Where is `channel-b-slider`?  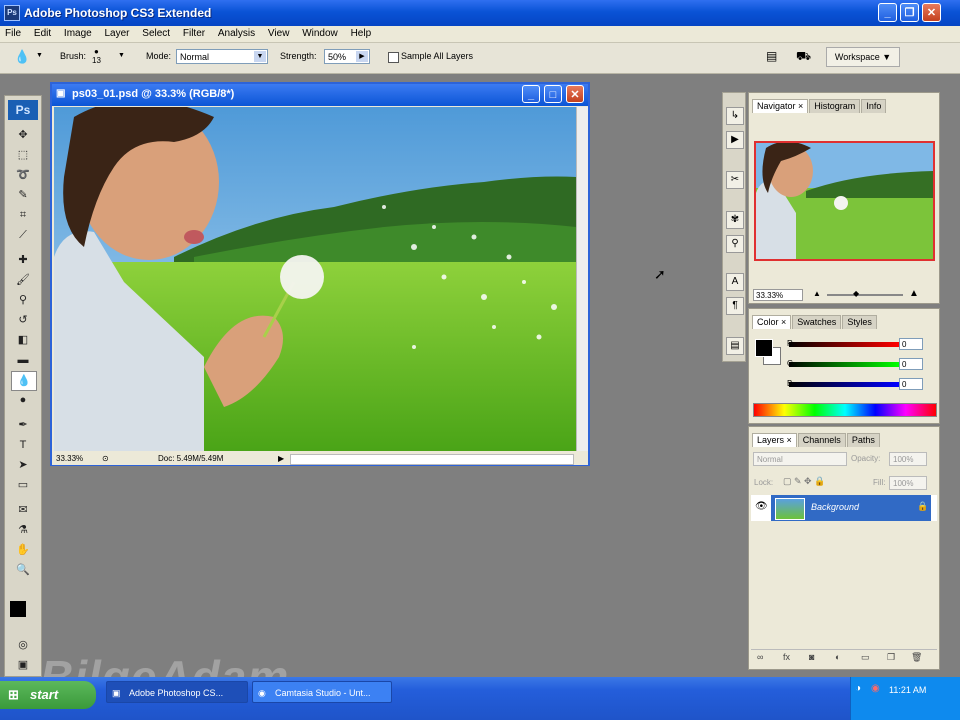 channel-b-slider is located at coordinates (844, 384).